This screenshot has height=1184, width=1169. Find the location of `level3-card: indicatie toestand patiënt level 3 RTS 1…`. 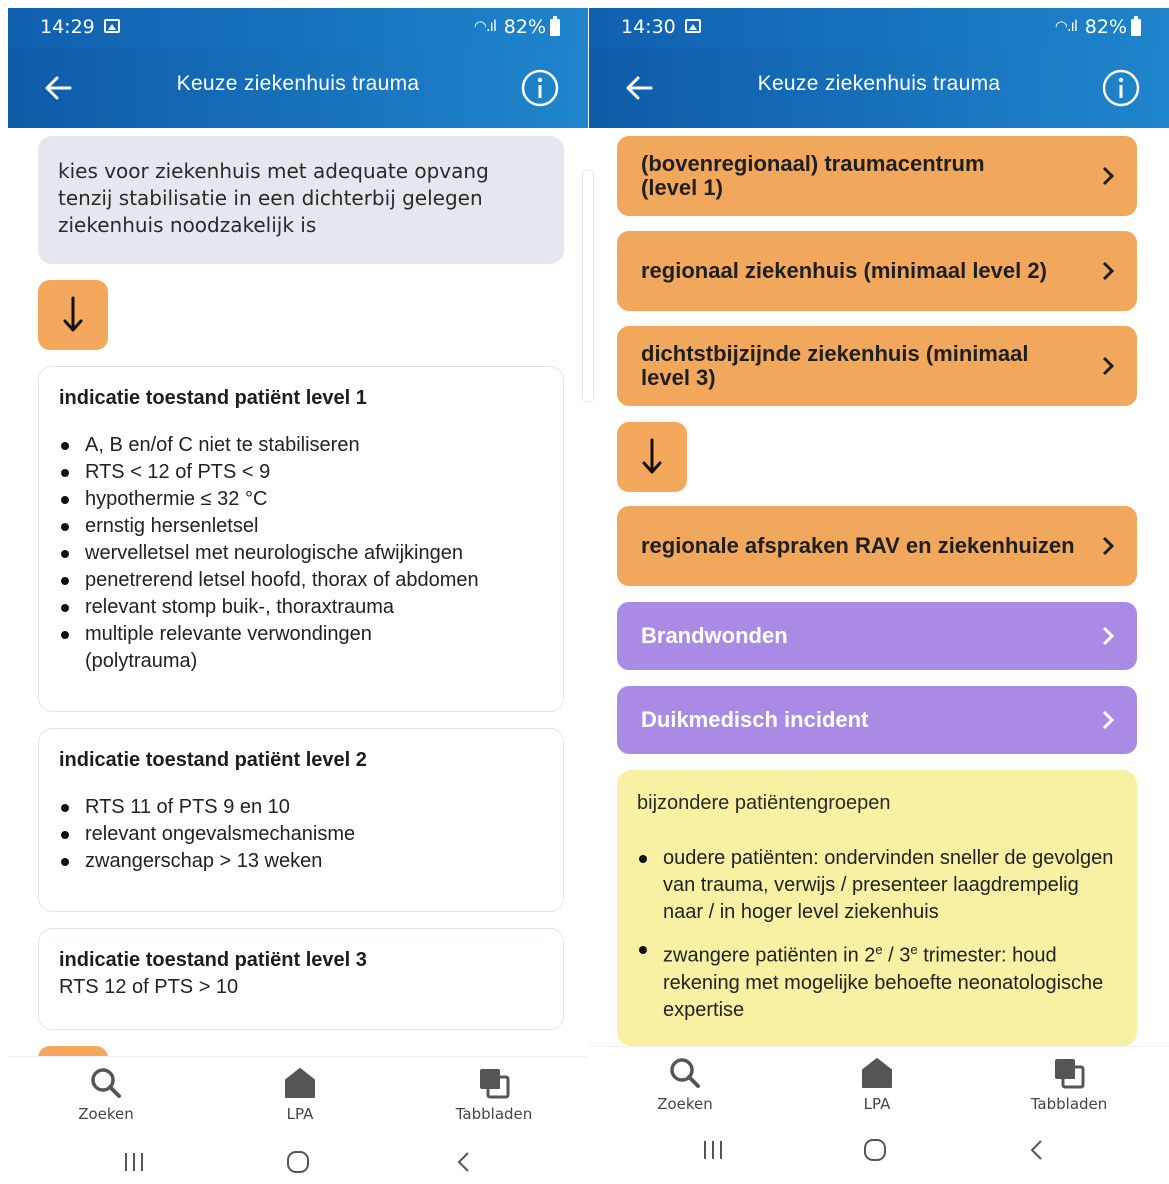

level3-card: indicatie toestand patiënt level 3 RTS 1… is located at coordinates (301, 979).